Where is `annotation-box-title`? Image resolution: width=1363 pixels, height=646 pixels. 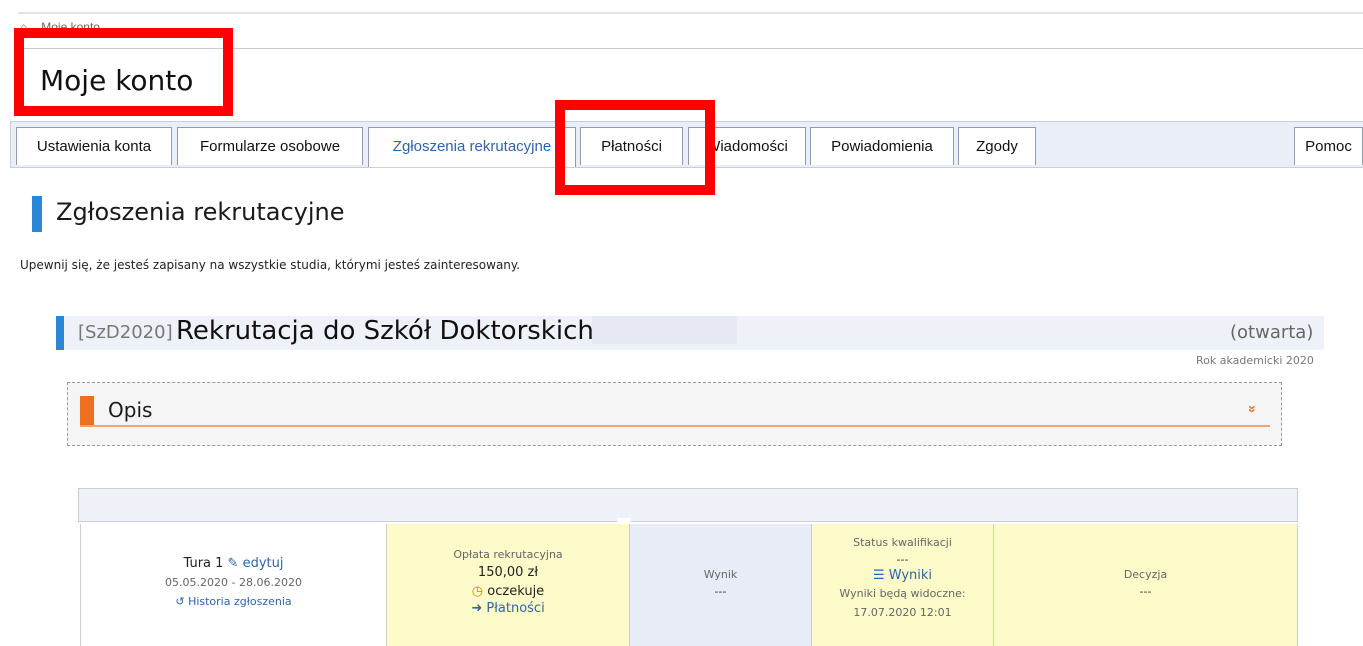
annotation-box-title is located at coordinates (123, 72).